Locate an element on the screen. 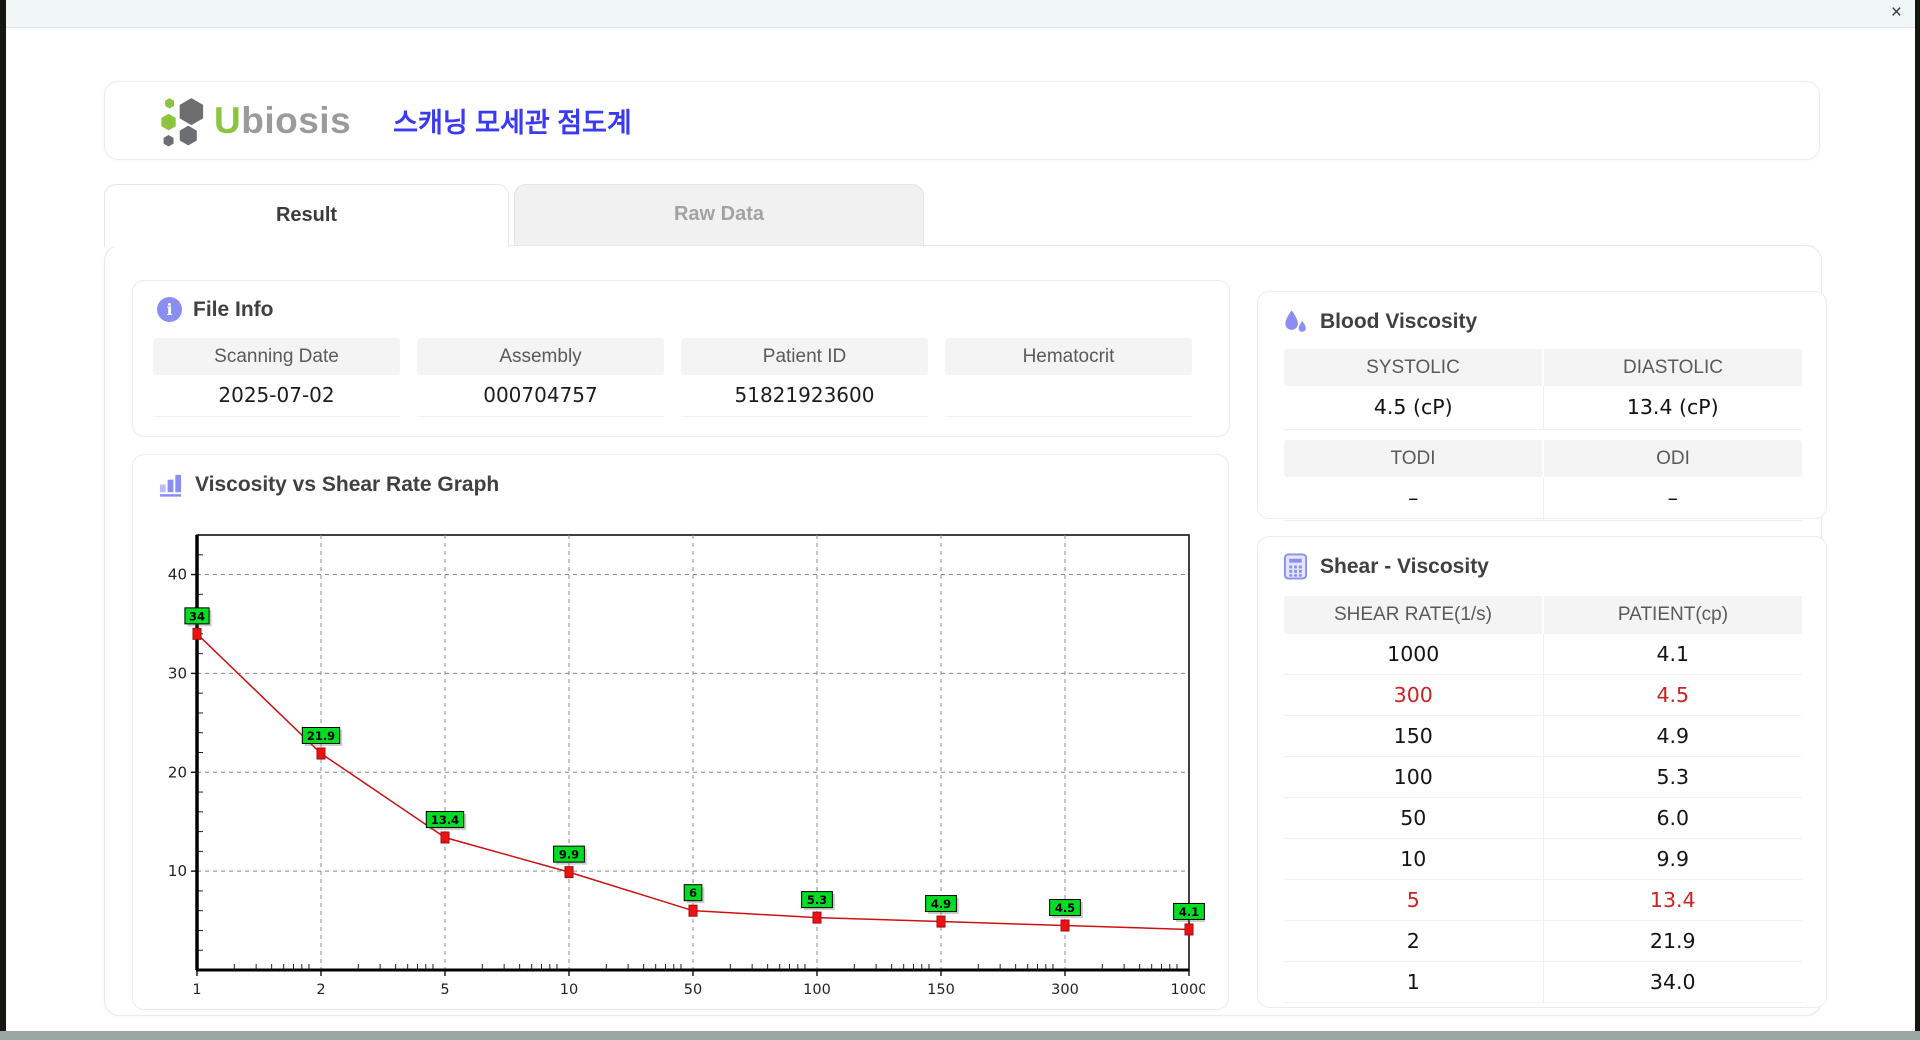  table-row: 100 5.3 is located at coordinates (1543, 777).